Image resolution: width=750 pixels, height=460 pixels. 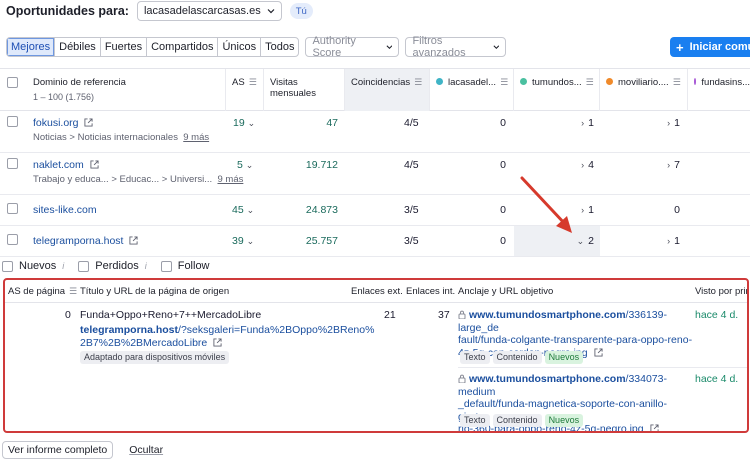 What do you see at coordinates (56, 123) in the screenshot?
I see `domain-link: fokusi.org` at bounding box center [56, 123].